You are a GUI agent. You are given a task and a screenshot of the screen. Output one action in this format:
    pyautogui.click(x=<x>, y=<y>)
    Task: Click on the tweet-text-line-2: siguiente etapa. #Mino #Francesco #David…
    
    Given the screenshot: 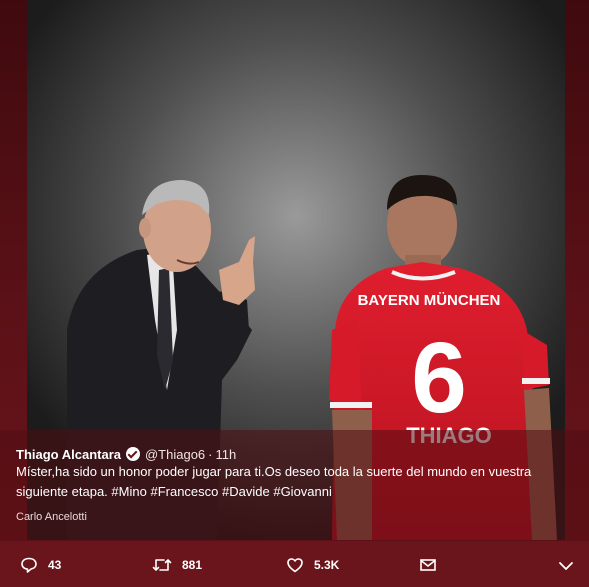 What is the action you would take?
    pyautogui.click(x=296, y=492)
    